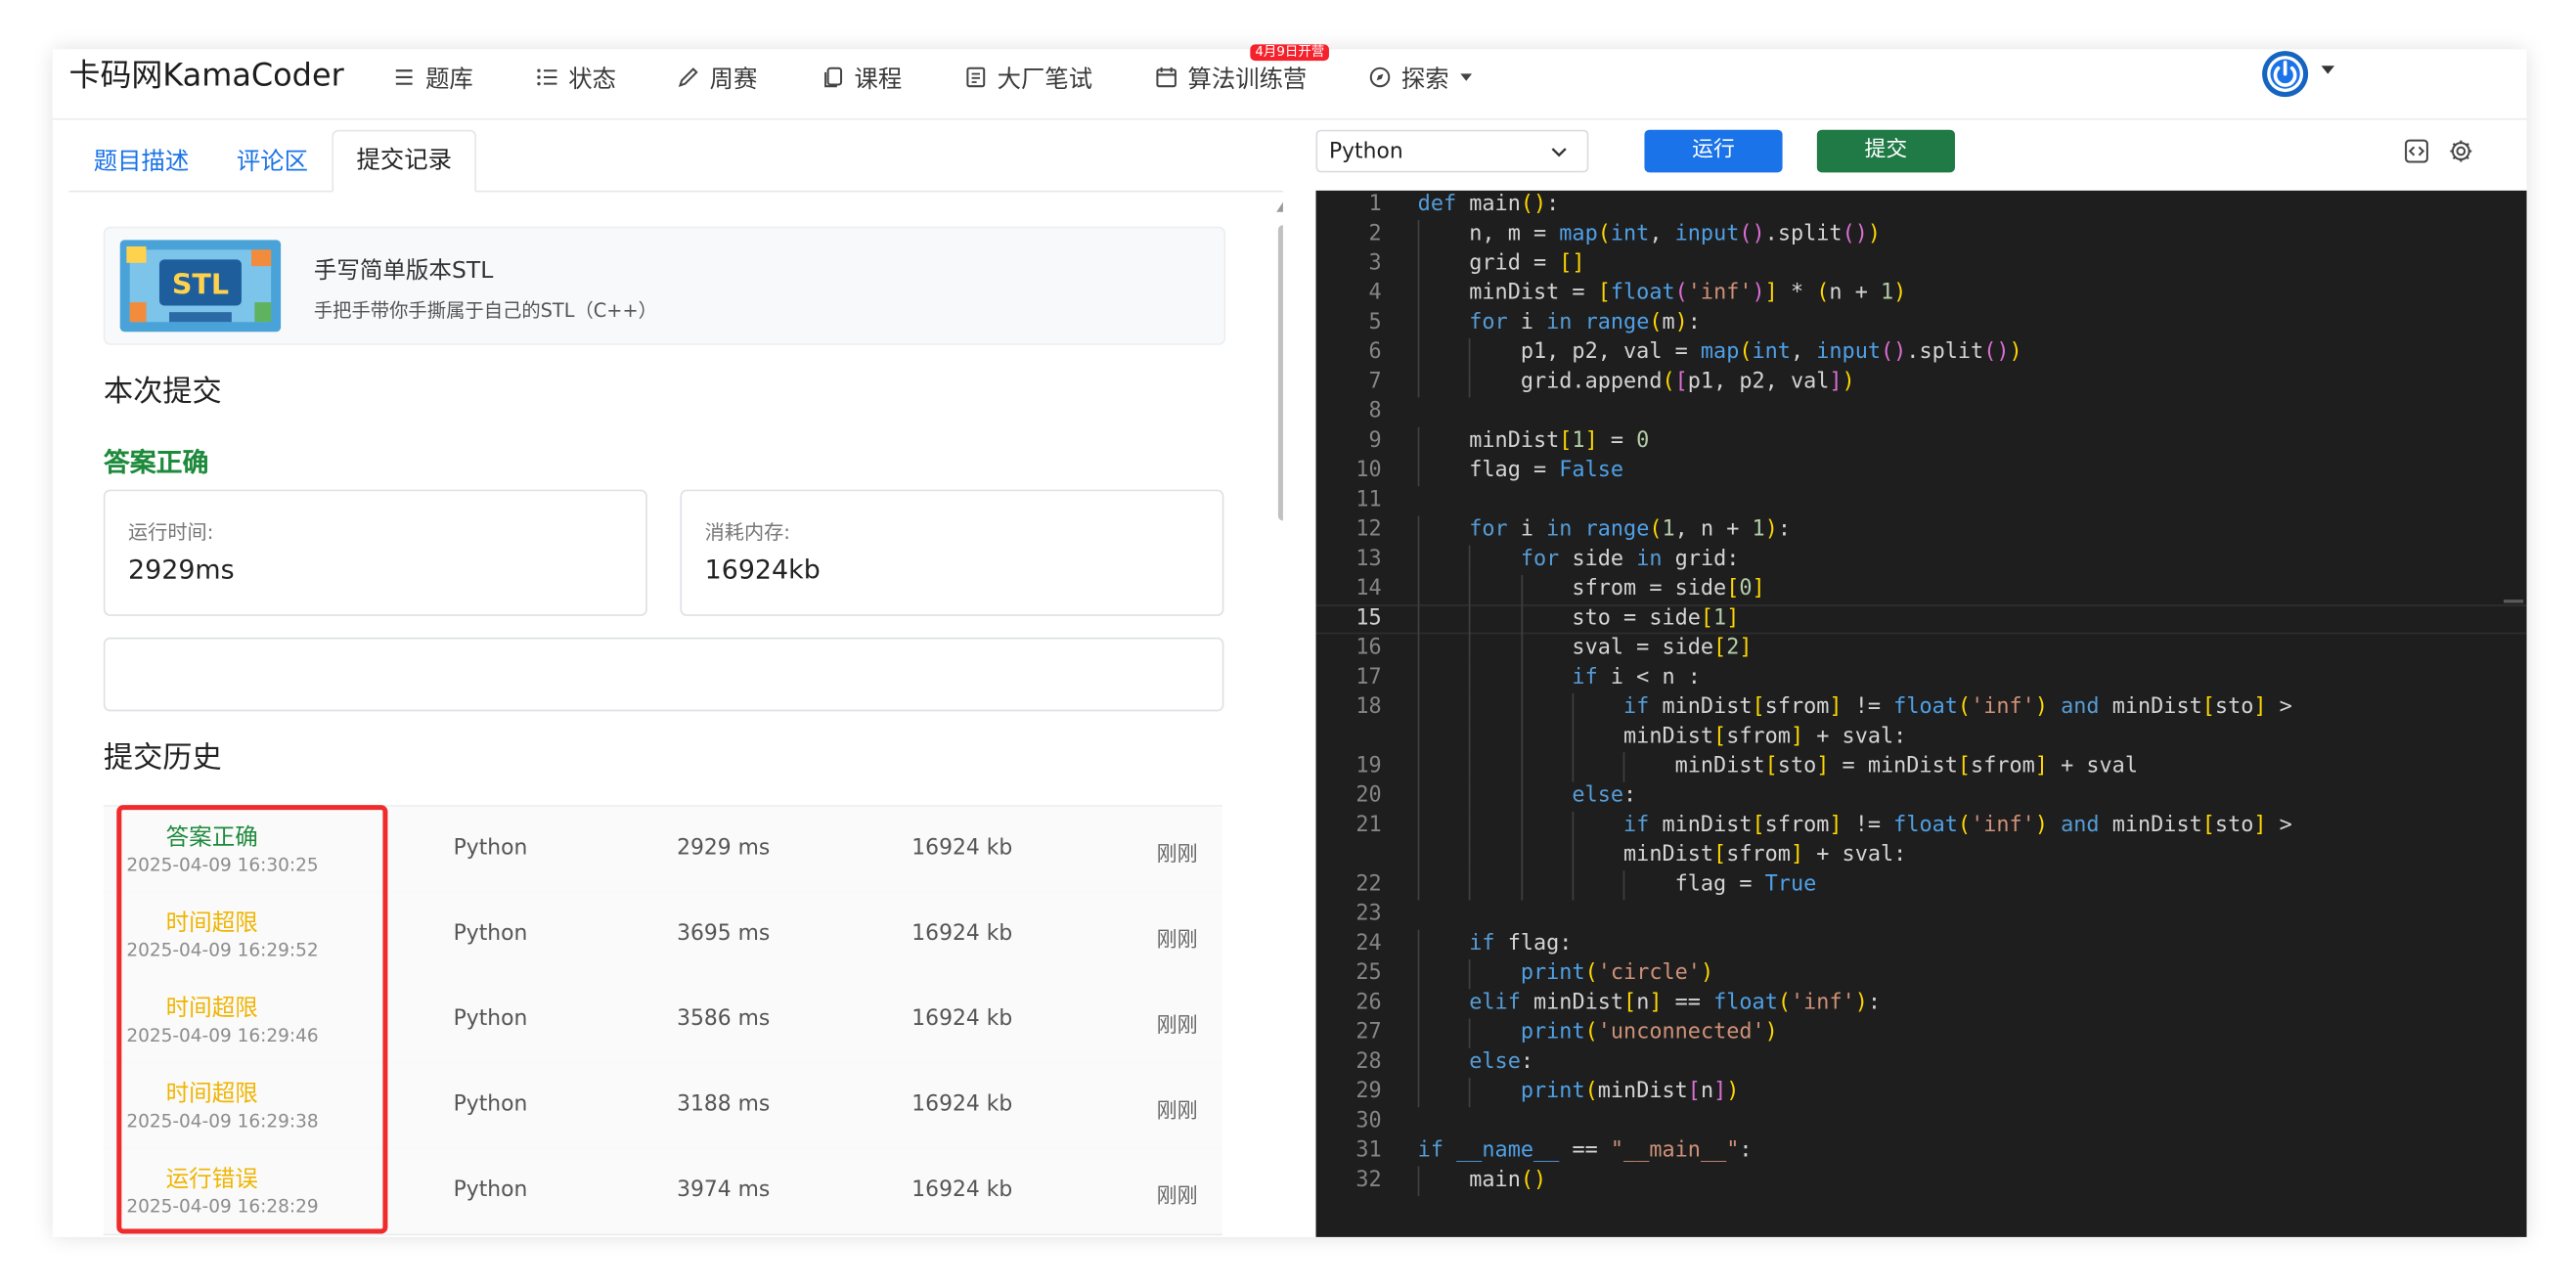 The image size is (2576, 1288). Describe the element at coordinates (1922, 944) in the screenshot. I see `code-line: 24 if flag:` at that location.